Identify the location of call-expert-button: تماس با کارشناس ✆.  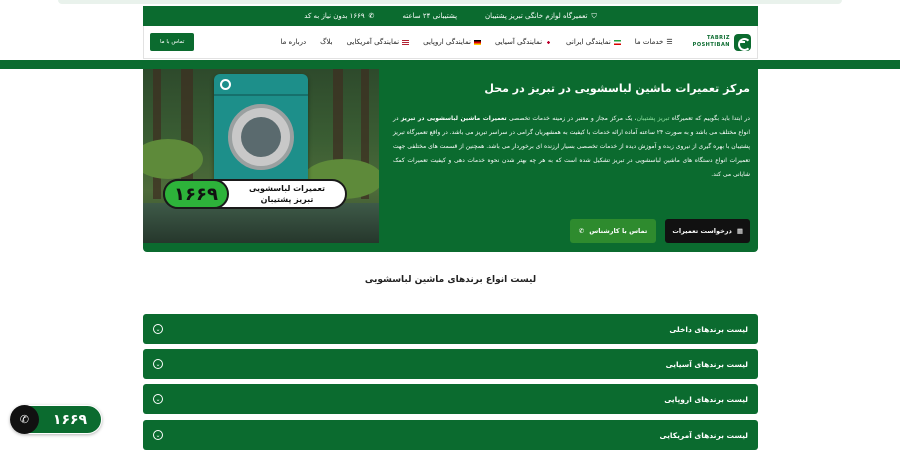
(613, 231).